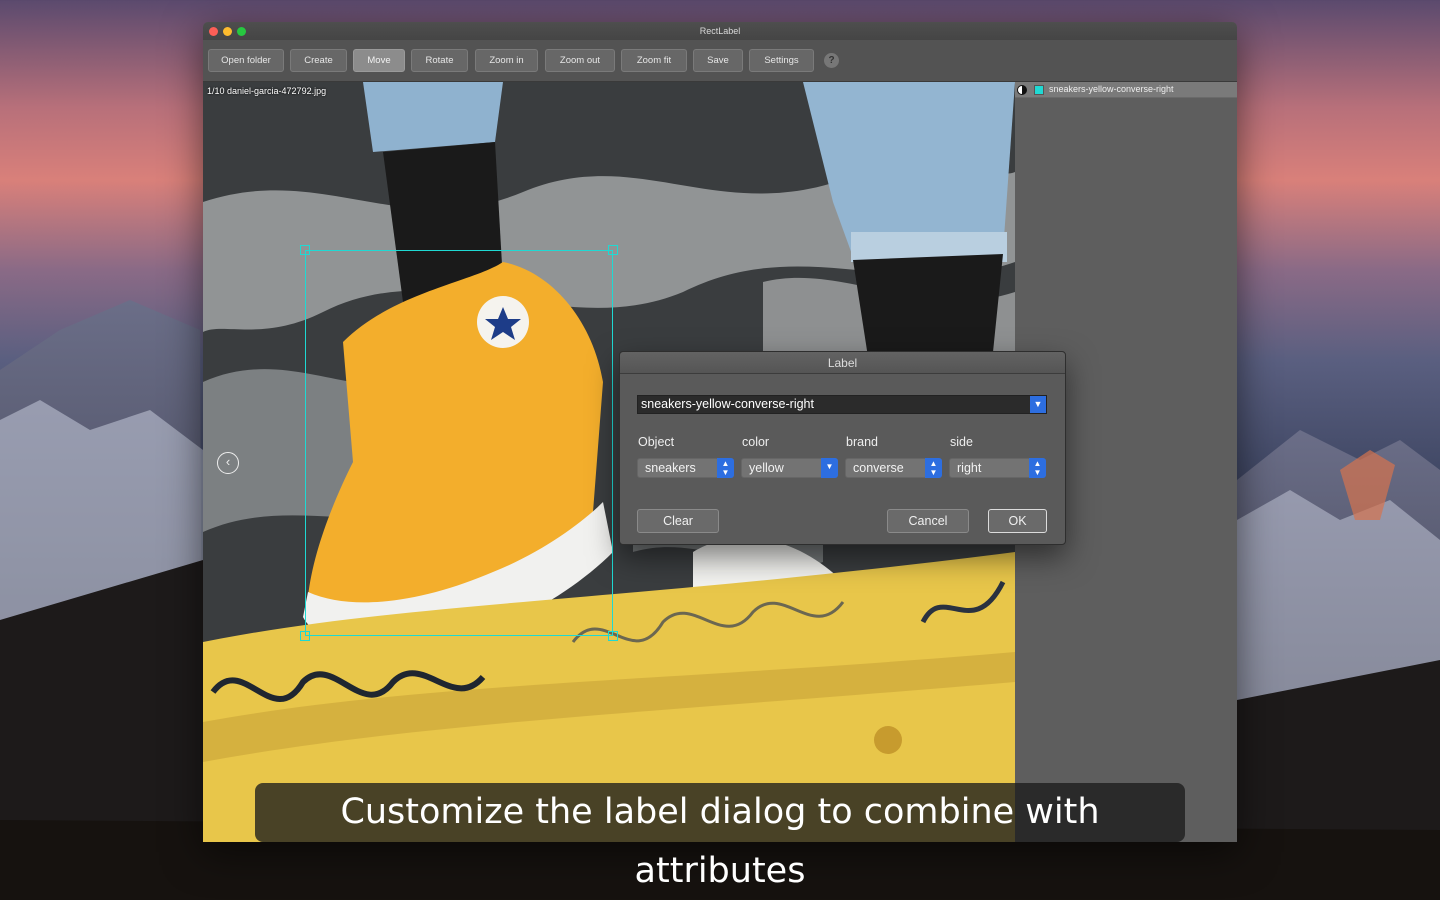  What do you see at coordinates (246, 60) in the screenshot?
I see `open-folder-button: Open folder` at bounding box center [246, 60].